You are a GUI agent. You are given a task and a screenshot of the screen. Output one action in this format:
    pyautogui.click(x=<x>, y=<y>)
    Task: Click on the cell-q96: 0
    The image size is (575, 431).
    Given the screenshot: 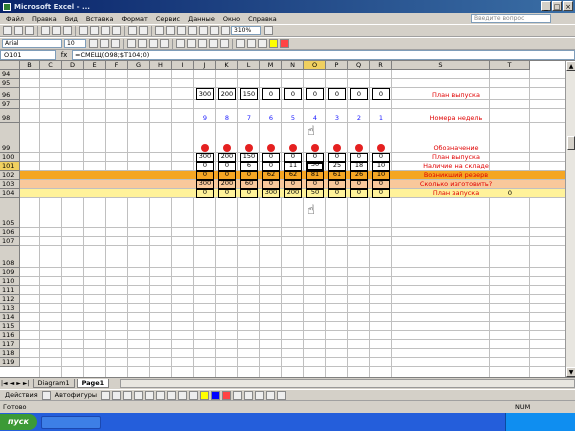 What is the action you would take?
    pyautogui.click(x=359, y=94)
    